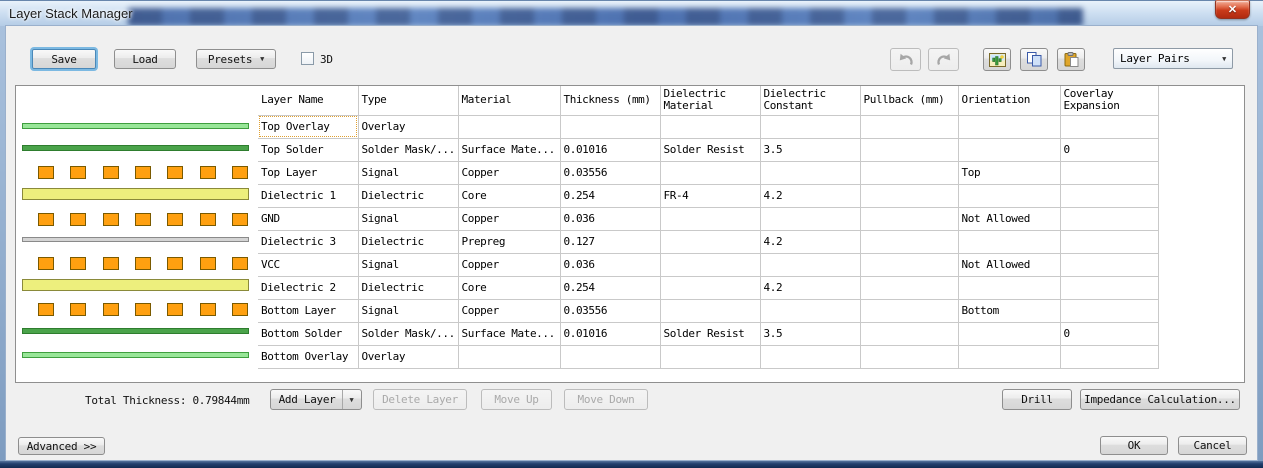  Describe the element at coordinates (308, 172) in the screenshot. I see `table-cell: Top Layer` at that location.